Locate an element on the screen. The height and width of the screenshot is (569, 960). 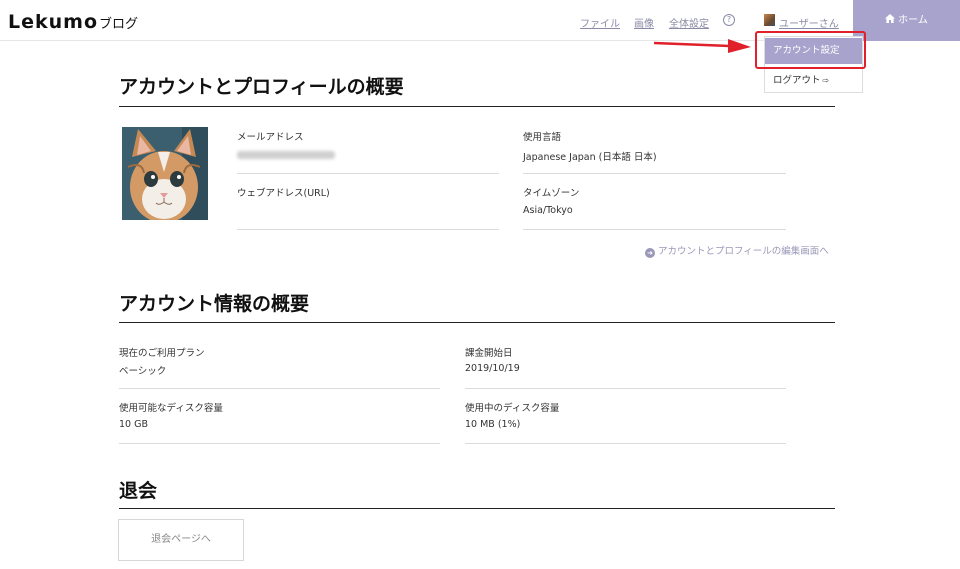
plan-value: ベーシック is located at coordinates (143, 371).